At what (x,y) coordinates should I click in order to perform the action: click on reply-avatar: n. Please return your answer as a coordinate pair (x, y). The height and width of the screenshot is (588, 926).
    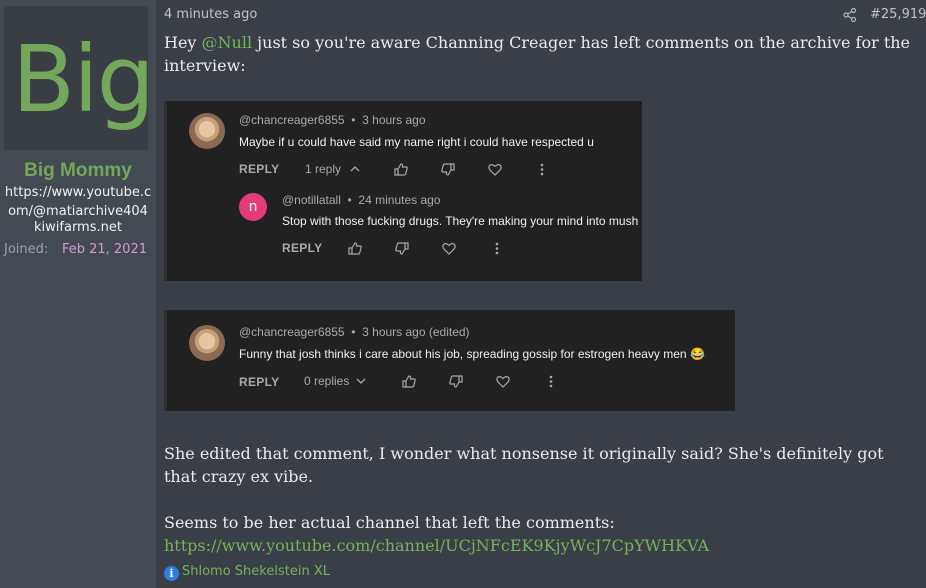
    Looking at the image, I should click on (253, 207).